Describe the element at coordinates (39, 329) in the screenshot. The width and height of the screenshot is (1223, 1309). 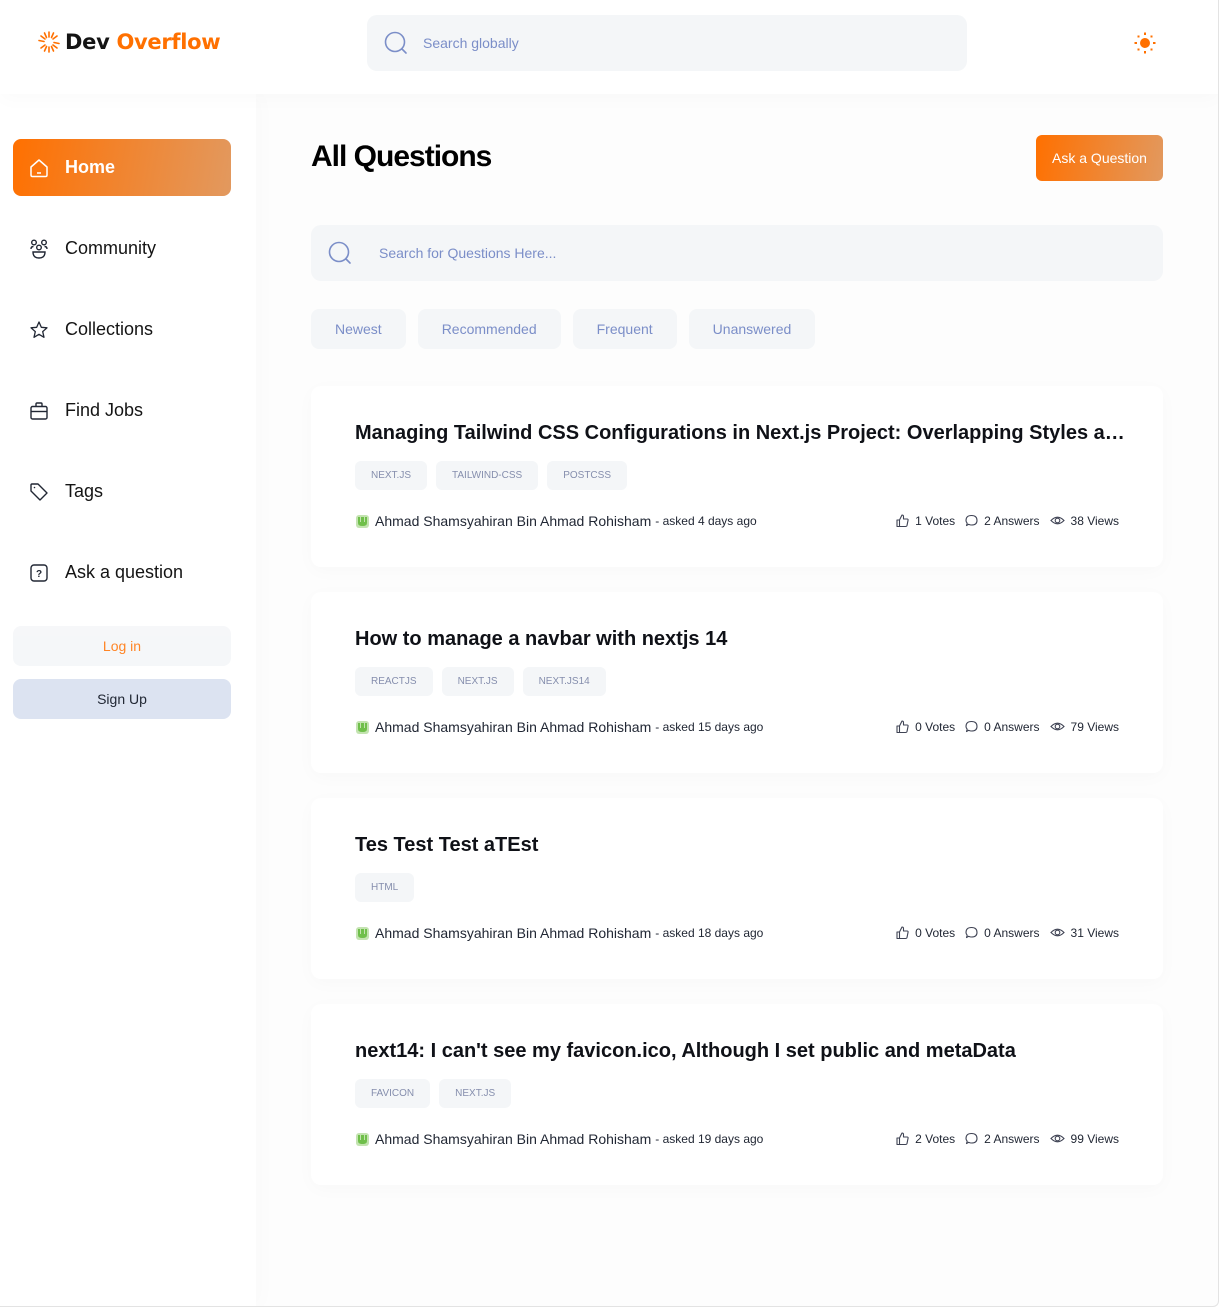
I see `star-icon` at that location.